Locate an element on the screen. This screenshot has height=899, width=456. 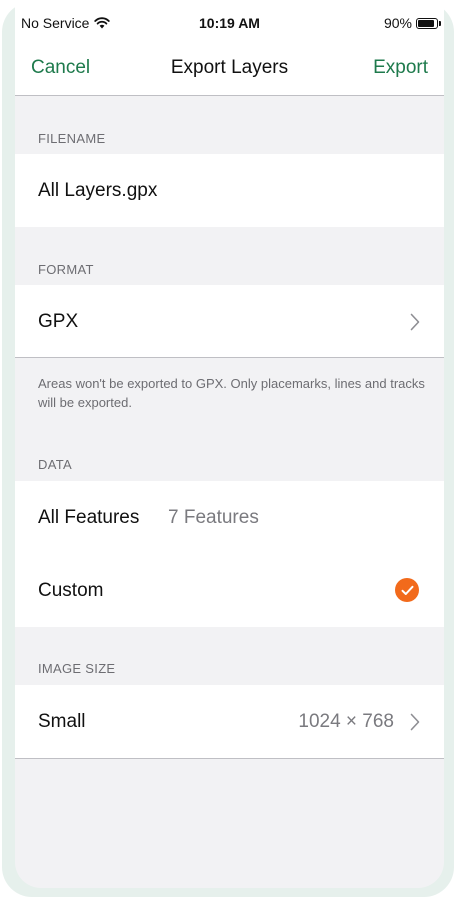
format-value: GPX is located at coordinates (58, 321).